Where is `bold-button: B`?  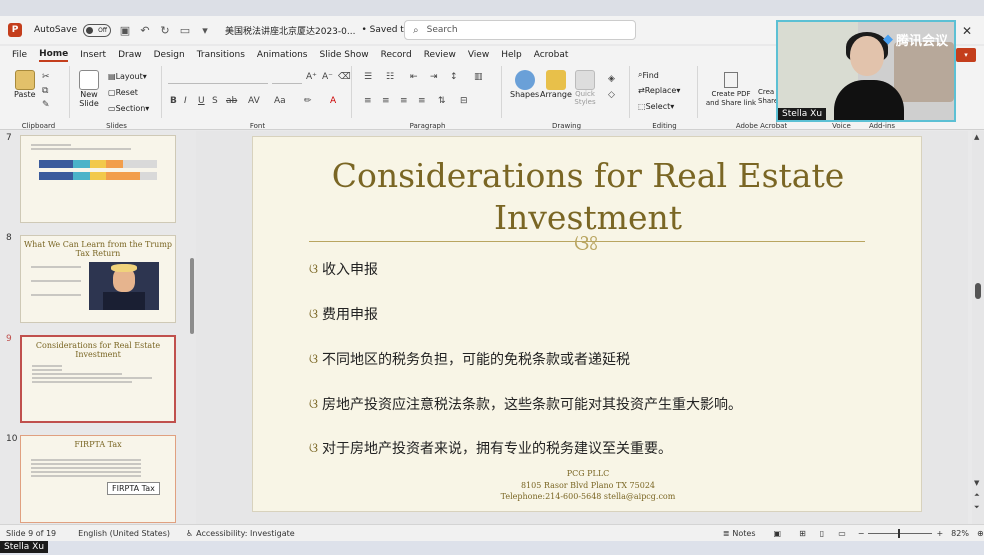 bold-button: B is located at coordinates (173, 101).